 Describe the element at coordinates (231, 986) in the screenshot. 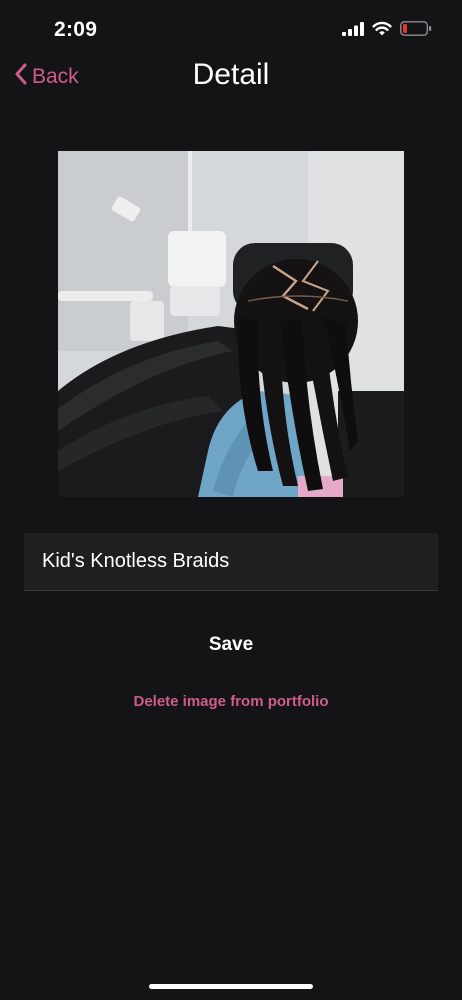

I see `home-indicator` at that location.